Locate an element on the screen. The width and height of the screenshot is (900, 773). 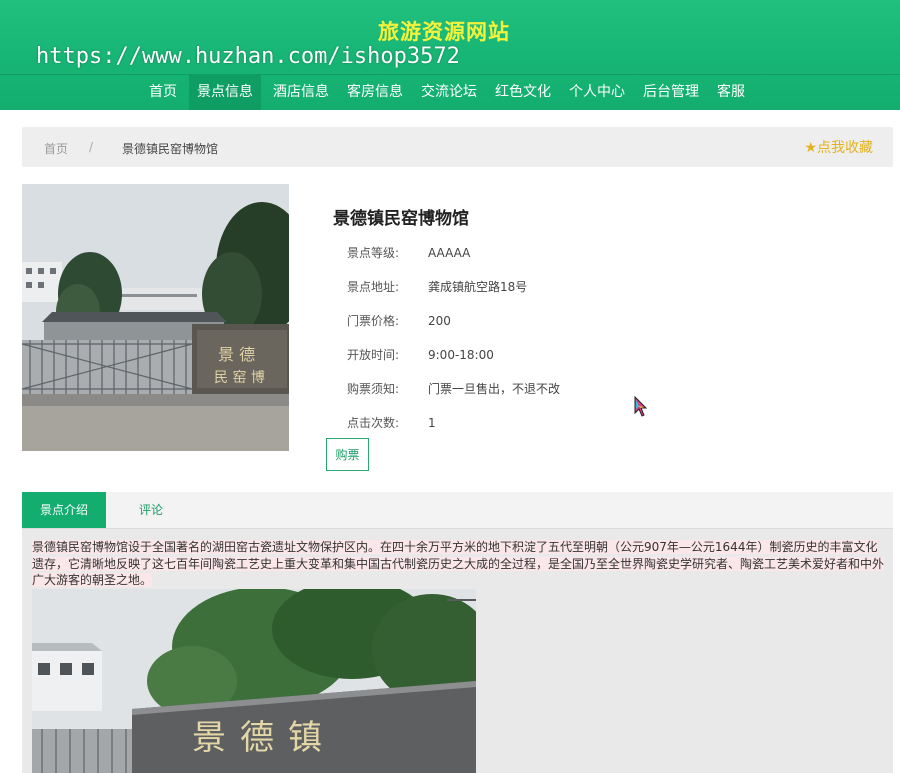
info-row-address: 景点地址: 龚成镇航空路18号 is located at coordinates (437, 286).